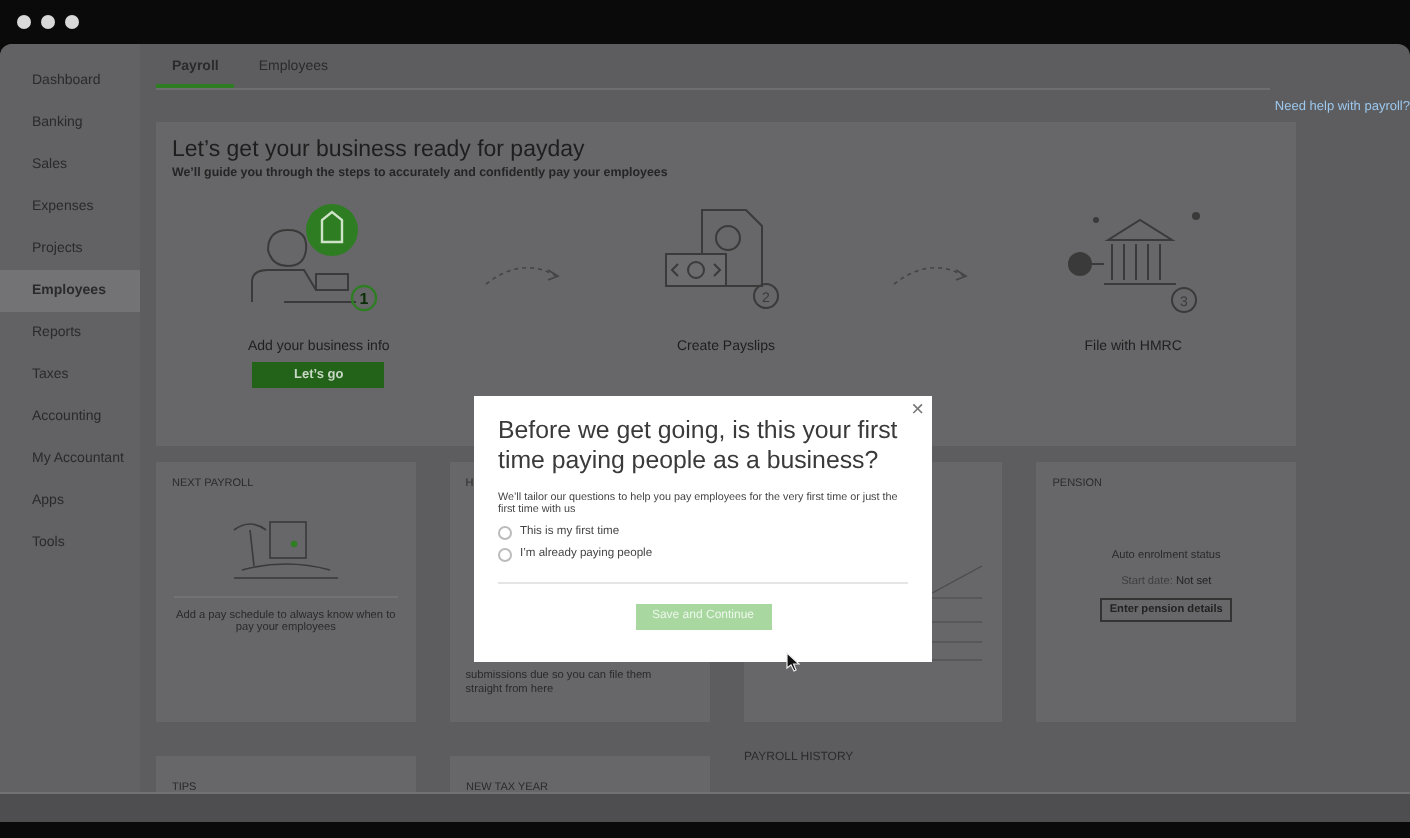 Image resolution: width=1410 pixels, height=838 pixels. What do you see at coordinates (50, 22) in the screenshot?
I see `window-controls-icon` at bounding box center [50, 22].